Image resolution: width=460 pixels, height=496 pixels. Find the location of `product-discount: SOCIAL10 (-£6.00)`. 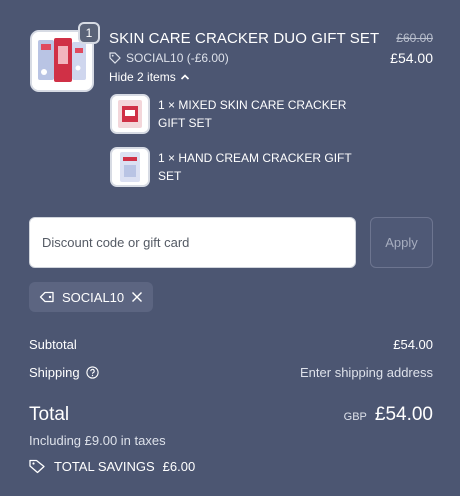

product-discount: SOCIAL10 (-£6.00) is located at coordinates (169, 58).